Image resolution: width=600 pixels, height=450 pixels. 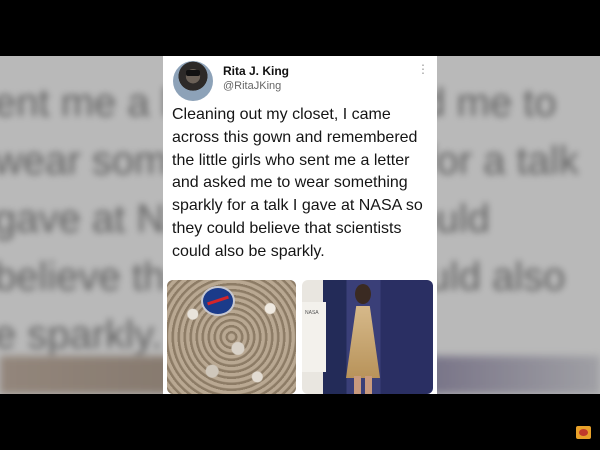 What do you see at coordinates (312, 313) in the screenshot?
I see `nasa-sign-text: NASA` at bounding box center [312, 313].